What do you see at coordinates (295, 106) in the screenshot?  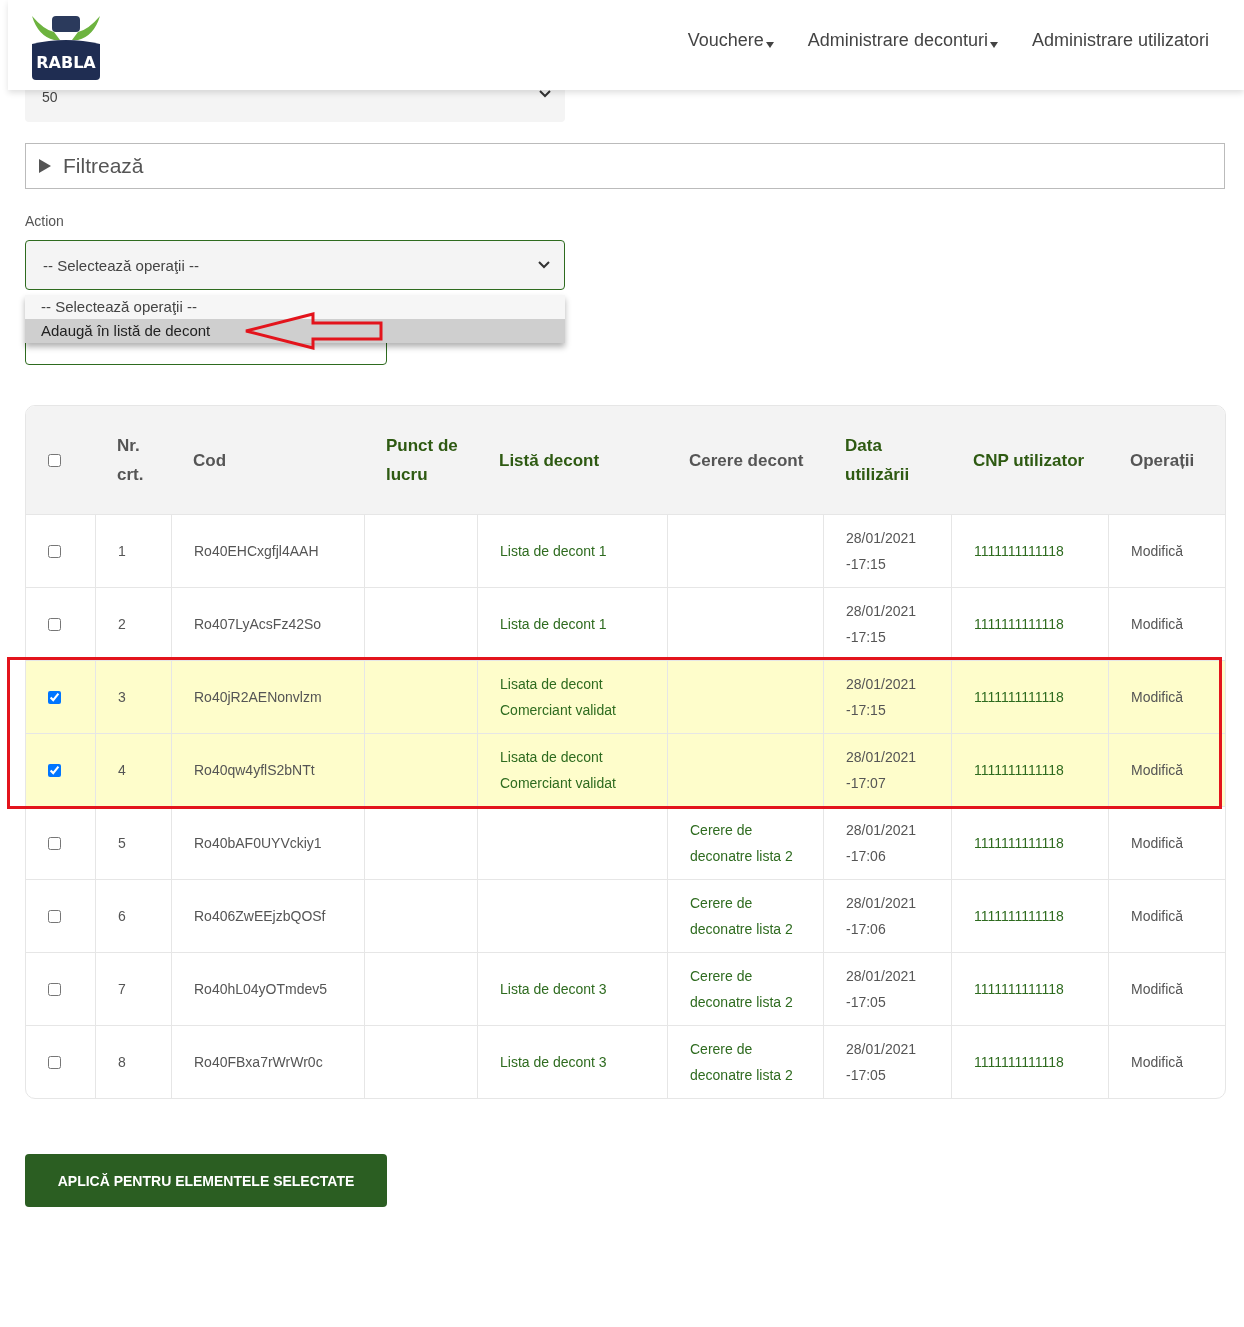 I see `page-size-select: 50` at bounding box center [295, 106].